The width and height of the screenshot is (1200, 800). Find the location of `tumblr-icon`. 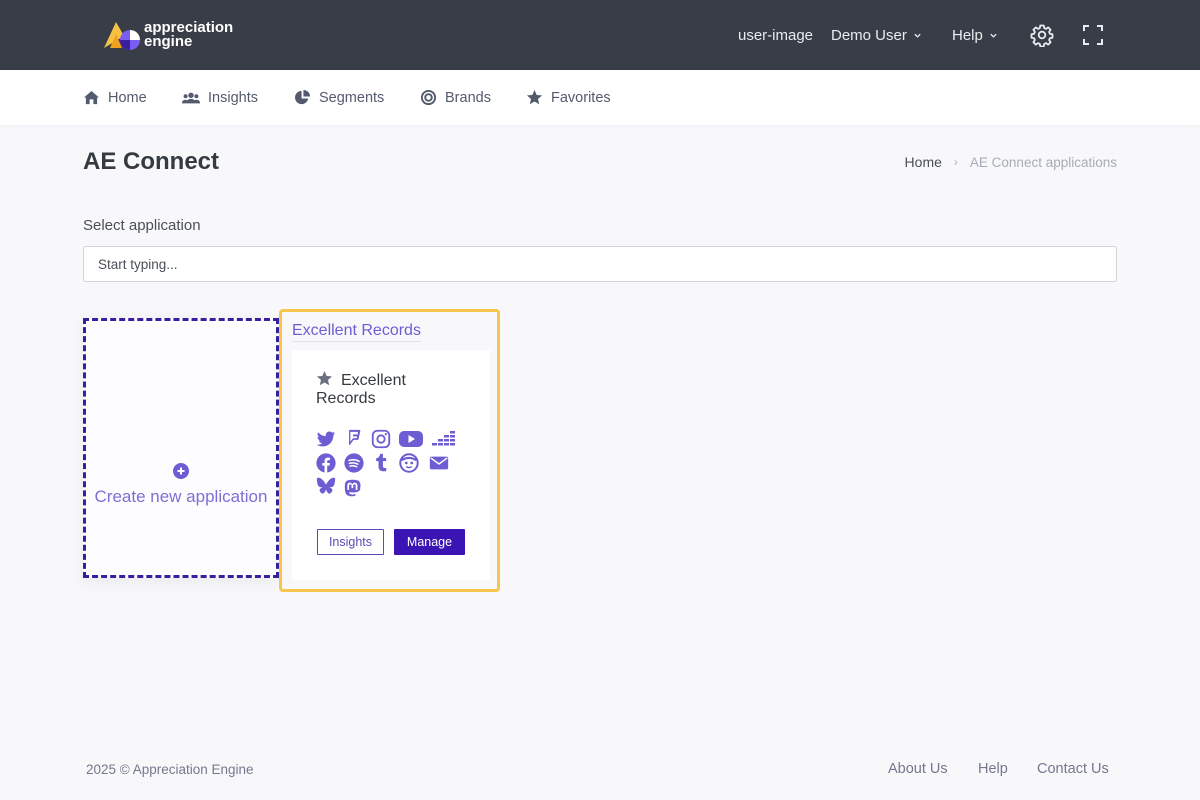

tumblr-icon is located at coordinates (381, 463).